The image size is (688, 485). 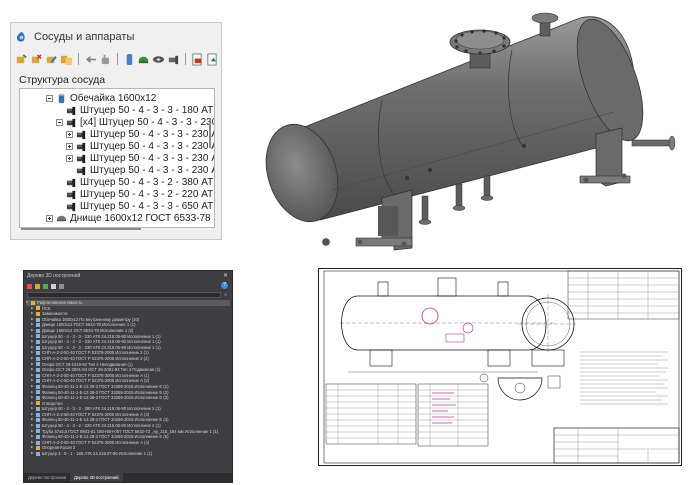 What do you see at coordinates (147, 122) in the screenshot?
I see `tree-item-label: [х4] Штуцер 50 - 4 - 3 - 3 - 230 А` at bounding box center [147, 122].